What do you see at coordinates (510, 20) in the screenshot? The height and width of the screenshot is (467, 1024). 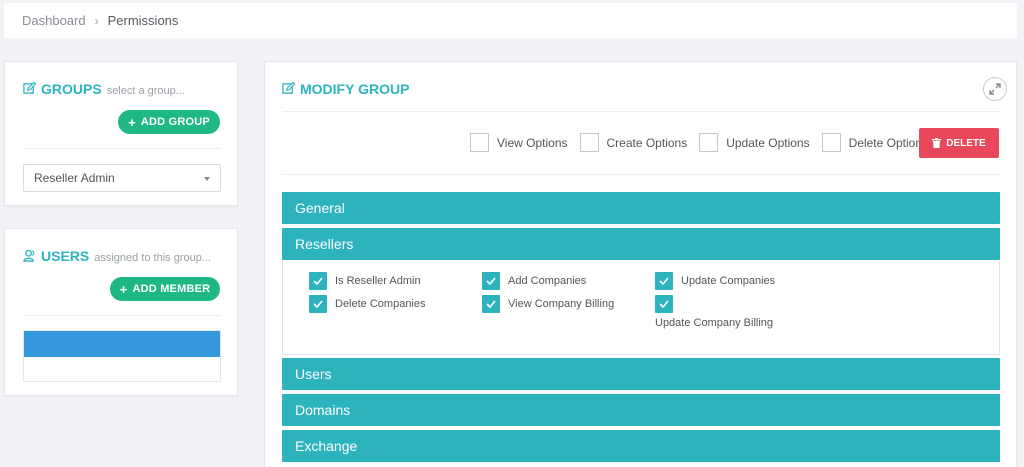 I see `breadcrumb: Dashboard › Permissions` at bounding box center [510, 20].